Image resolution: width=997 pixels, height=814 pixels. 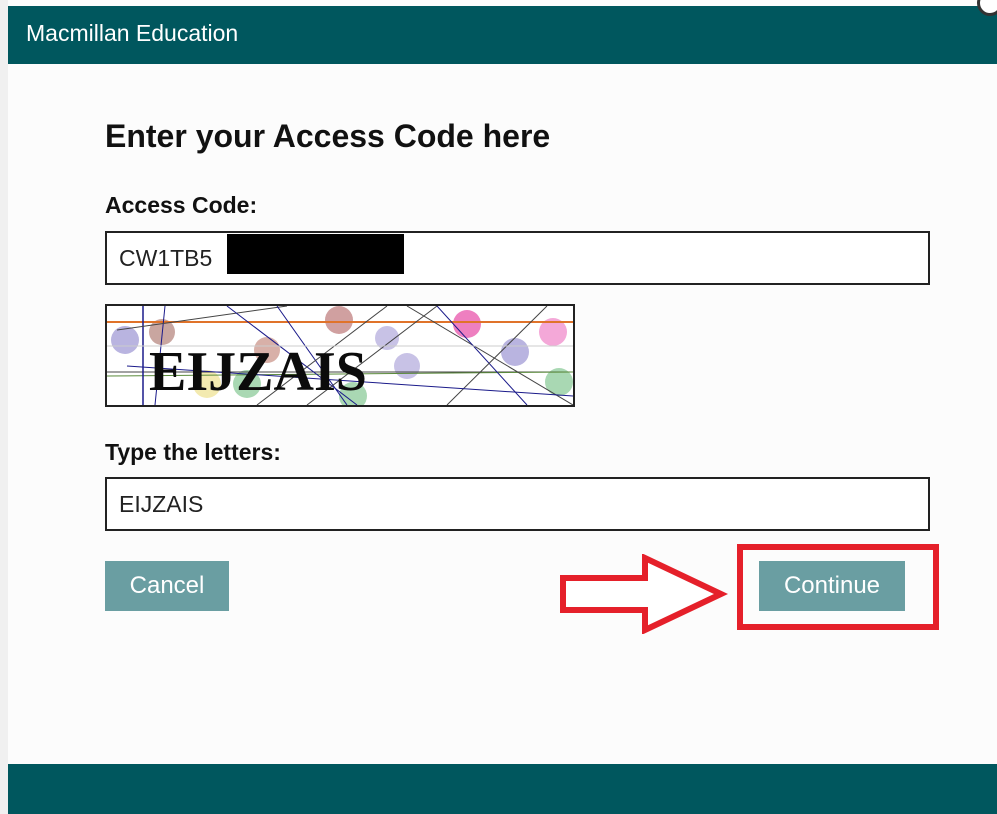 What do you see at coordinates (517, 504) in the screenshot?
I see `type-letters-input: EIJZAIS` at bounding box center [517, 504].